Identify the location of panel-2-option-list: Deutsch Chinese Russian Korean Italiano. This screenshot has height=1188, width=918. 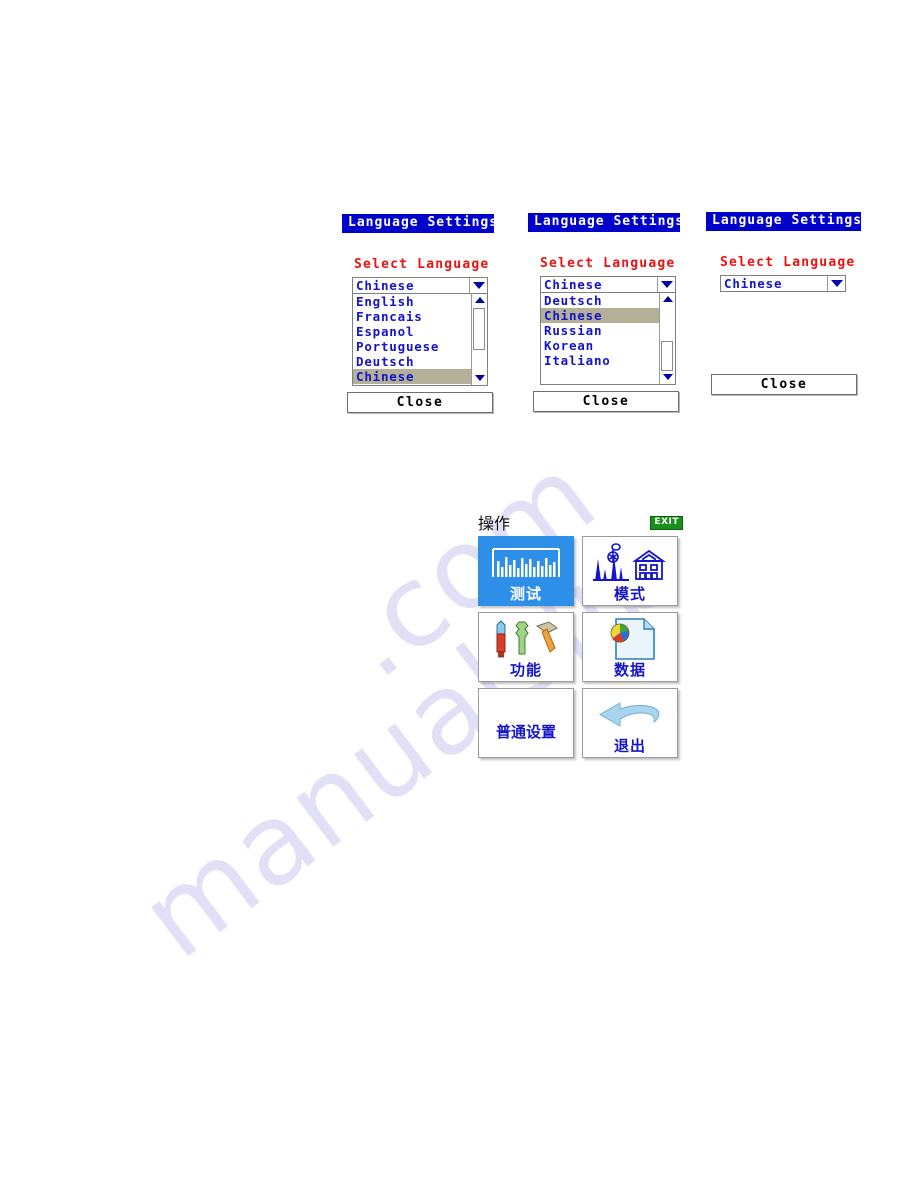
(600, 338).